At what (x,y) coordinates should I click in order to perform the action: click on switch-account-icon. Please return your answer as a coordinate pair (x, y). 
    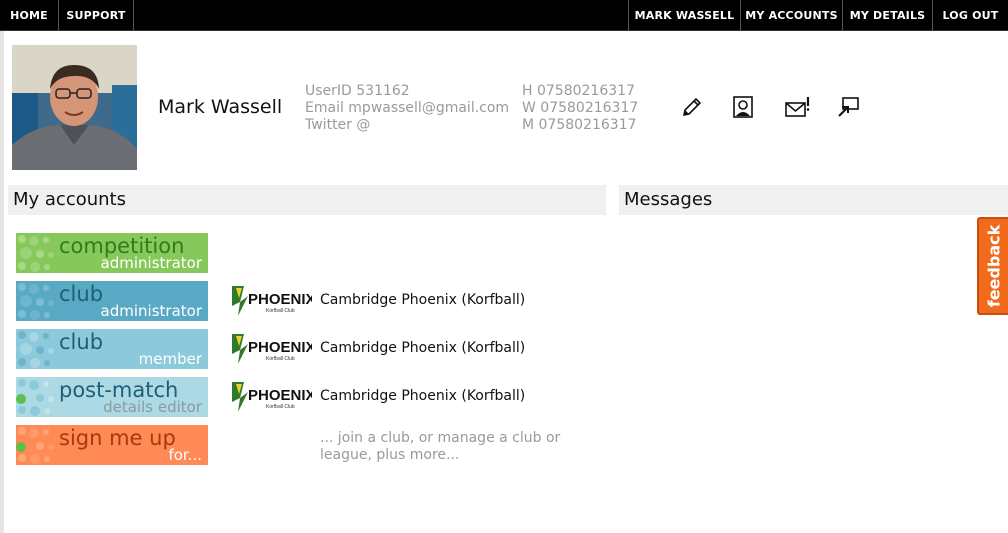
    Looking at the image, I should click on (848, 107).